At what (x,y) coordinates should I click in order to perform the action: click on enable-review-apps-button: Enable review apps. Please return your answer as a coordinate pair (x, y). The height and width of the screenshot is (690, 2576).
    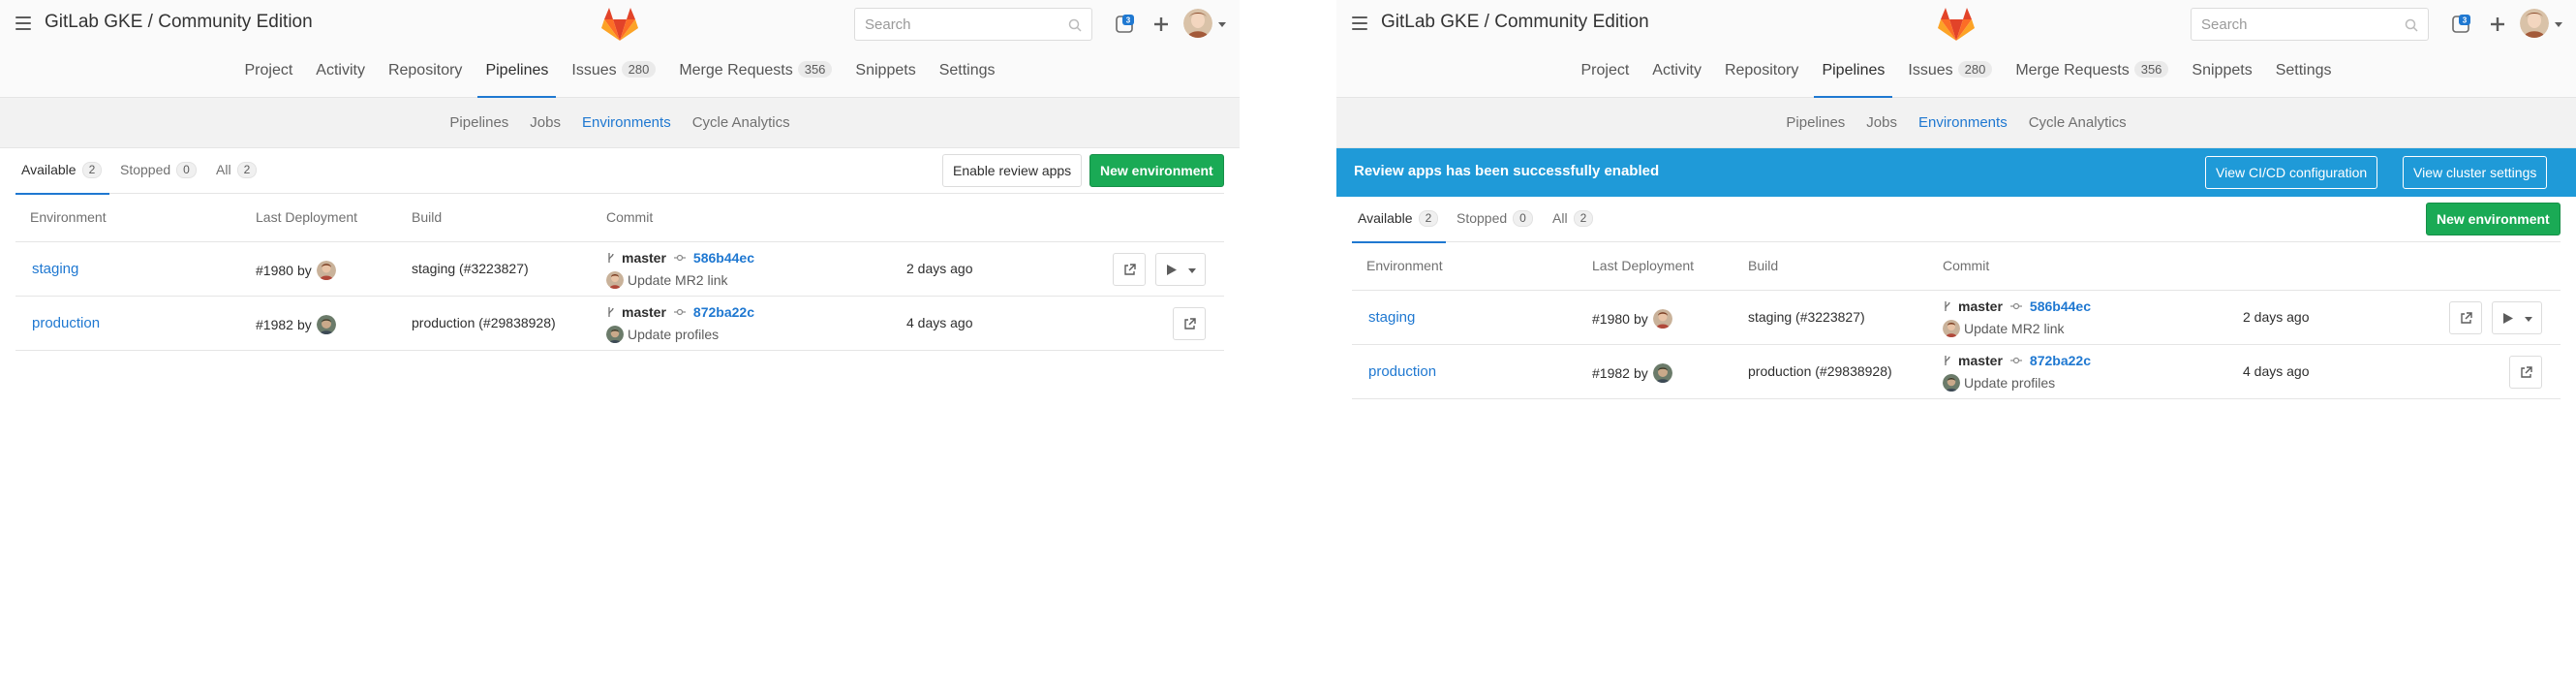
    Looking at the image, I should click on (1012, 170).